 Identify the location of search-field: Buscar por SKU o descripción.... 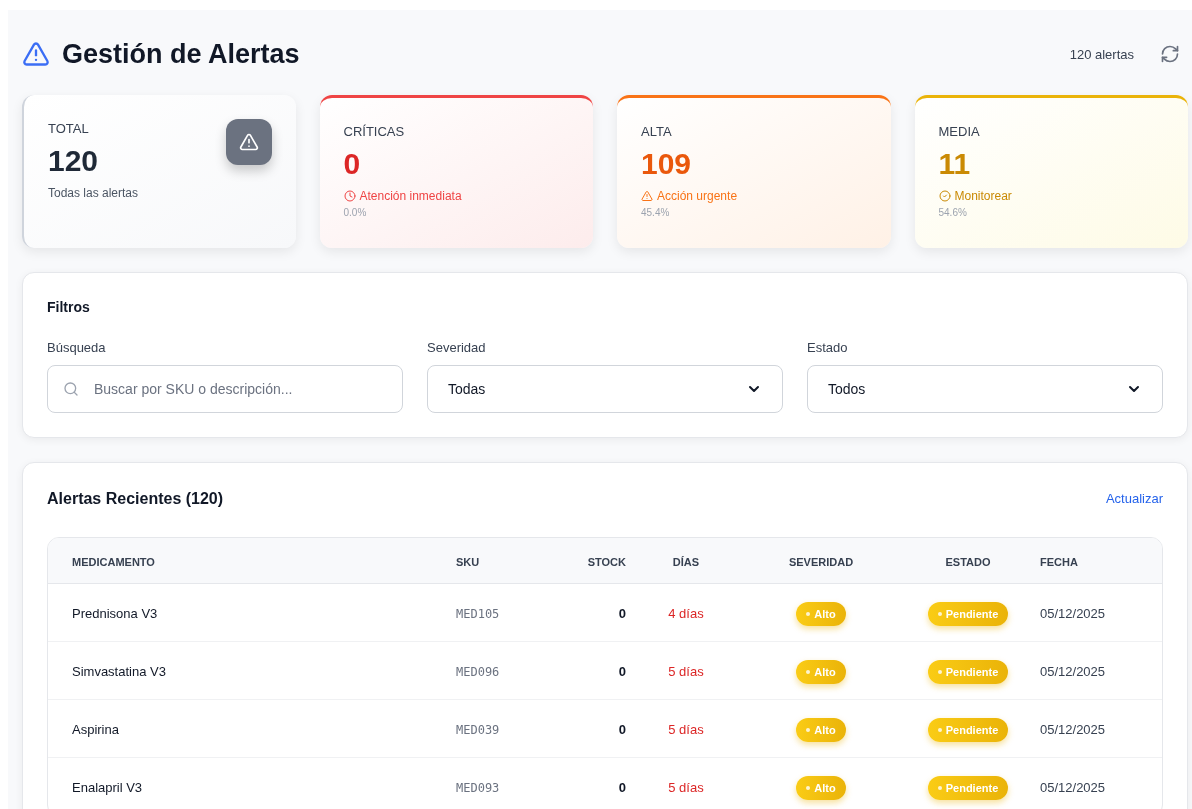
(225, 389).